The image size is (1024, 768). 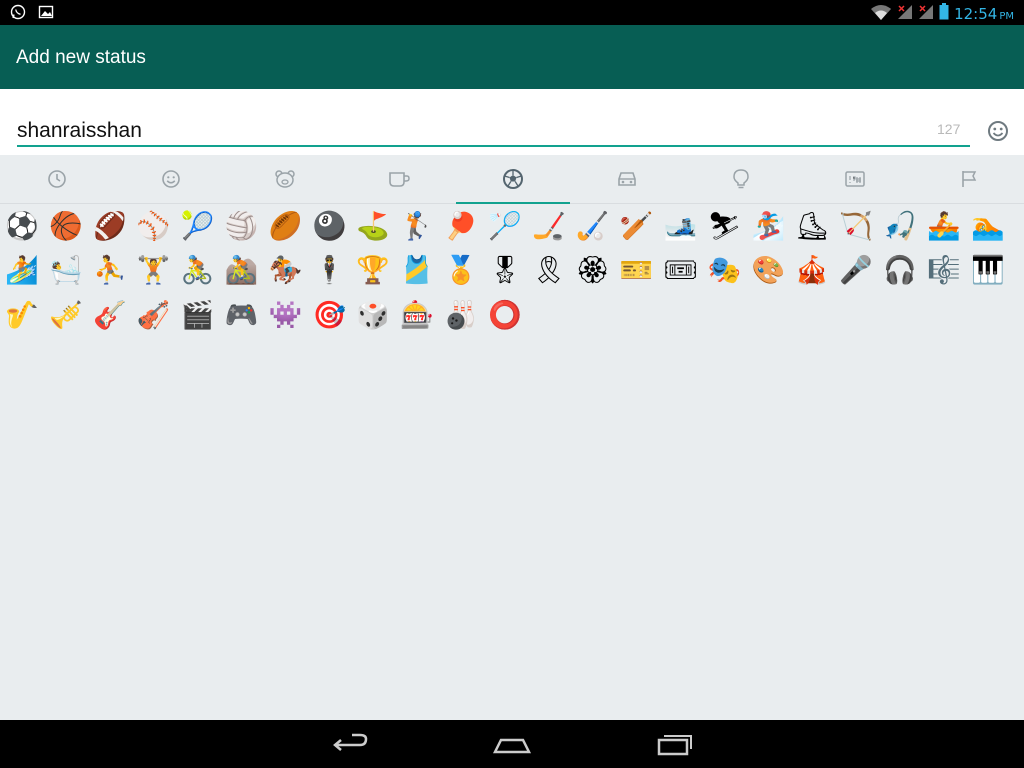 I want to click on tab-animals, so click(x=285, y=179).